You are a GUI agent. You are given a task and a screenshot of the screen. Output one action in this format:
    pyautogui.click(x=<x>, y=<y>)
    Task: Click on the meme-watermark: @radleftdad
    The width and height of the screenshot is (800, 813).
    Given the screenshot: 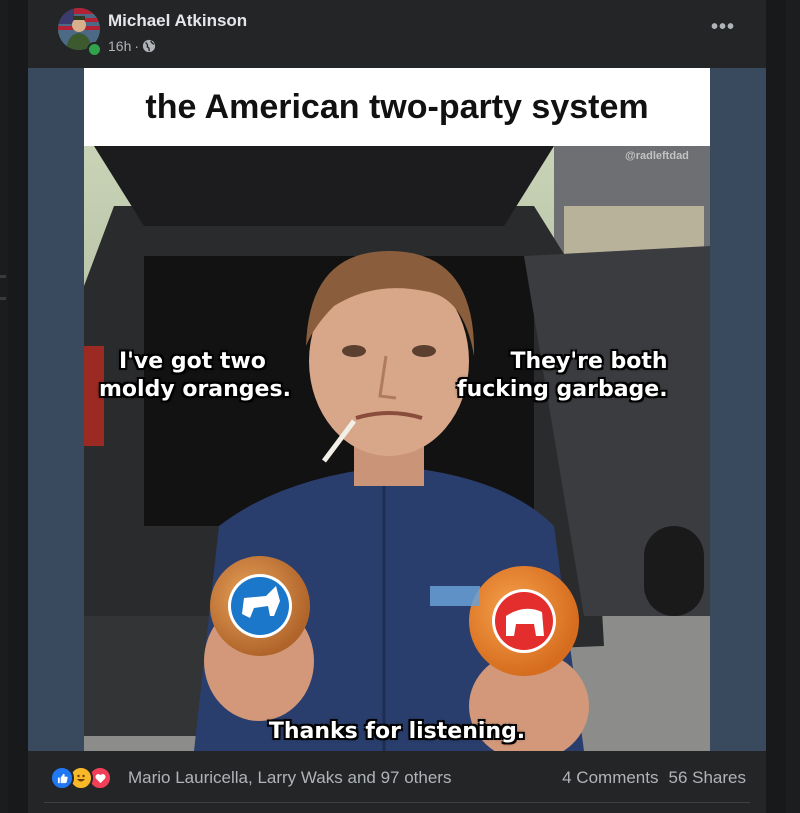 What is the action you would take?
    pyautogui.click(x=657, y=156)
    